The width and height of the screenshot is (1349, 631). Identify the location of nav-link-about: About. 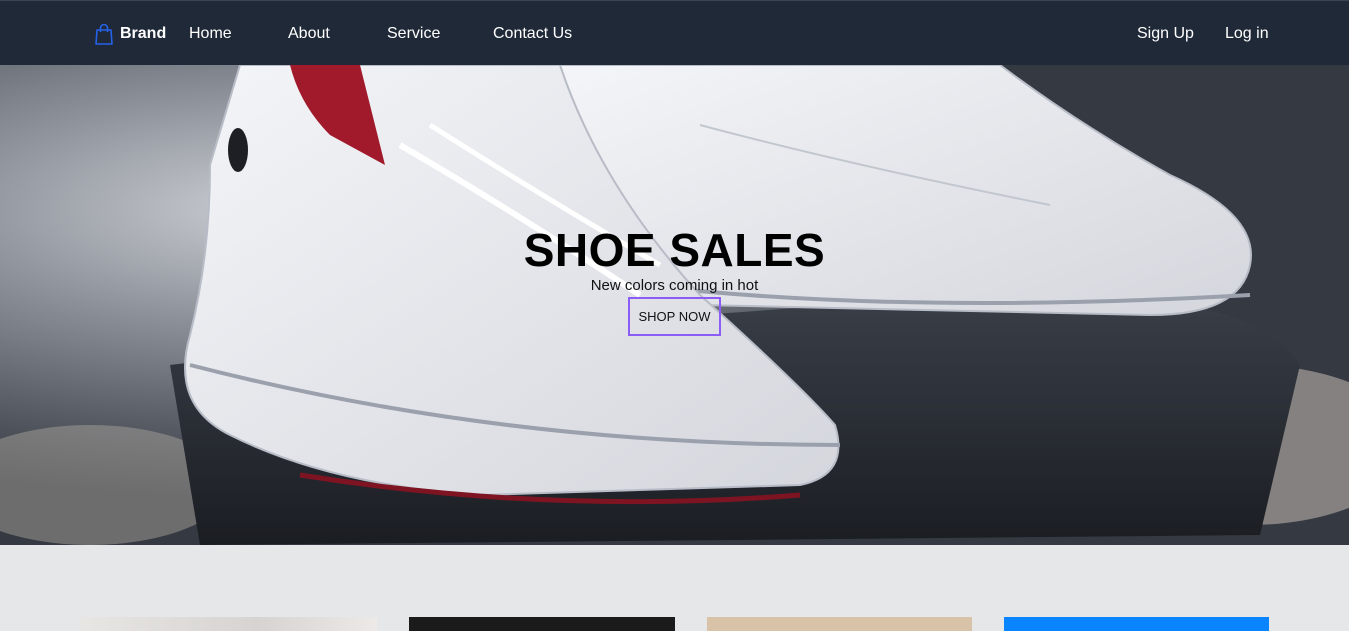
(309, 34).